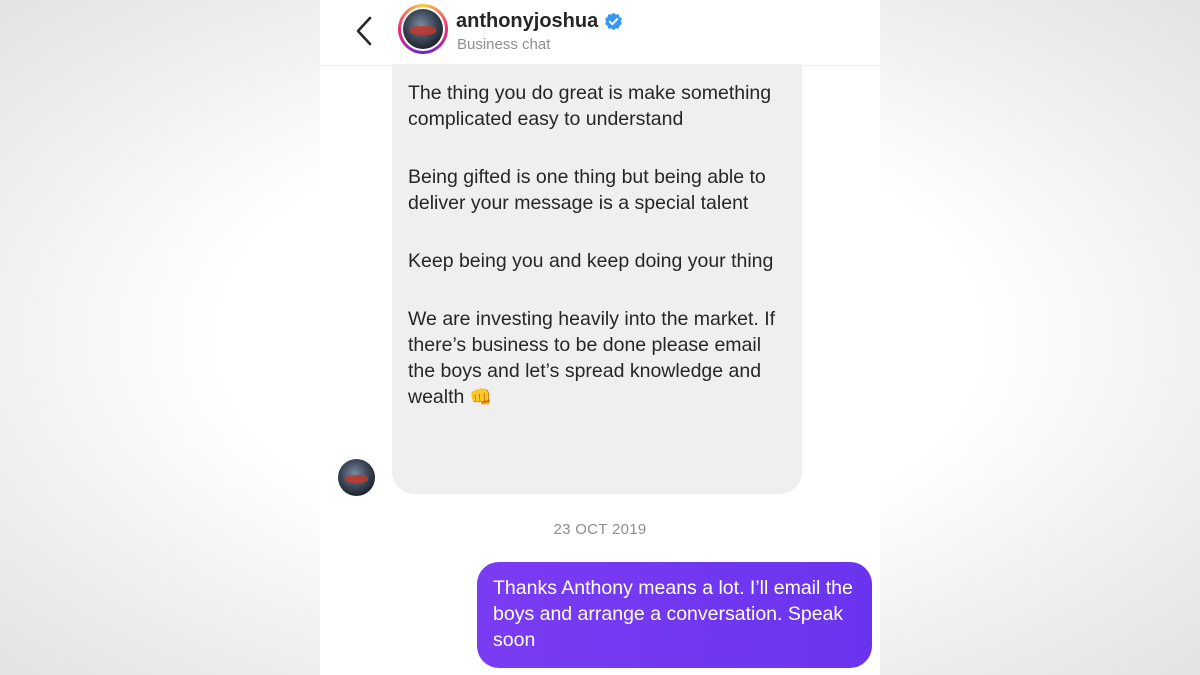 This screenshot has height=675, width=1200. What do you see at coordinates (600, 529) in the screenshot?
I see `date-separator: 23 OCT 2019` at bounding box center [600, 529].